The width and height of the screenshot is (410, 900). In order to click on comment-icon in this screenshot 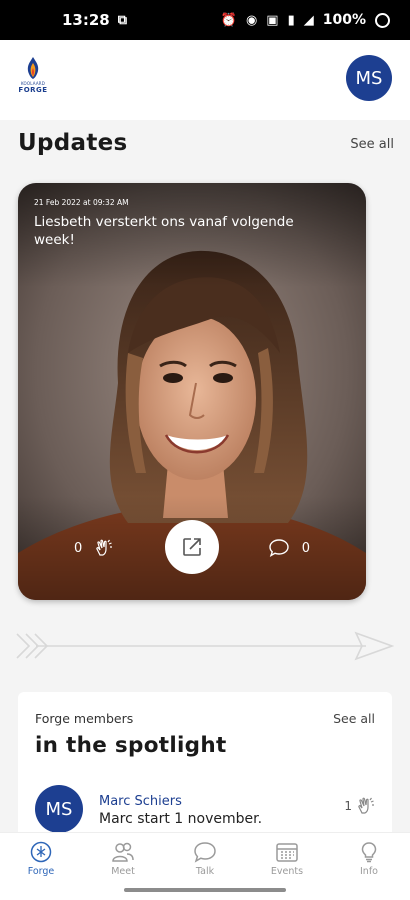, I will do `click(279, 548)`.